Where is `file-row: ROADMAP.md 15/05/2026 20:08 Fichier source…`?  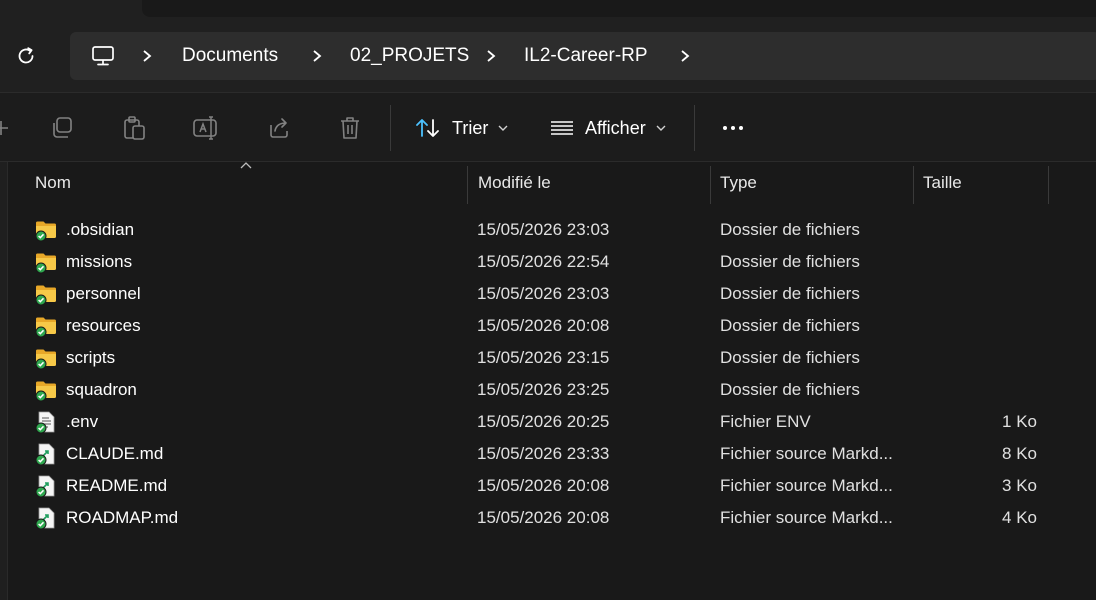 file-row: ROADMAP.md 15/05/2026 20:08 Fichier source… is located at coordinates (550, 518).